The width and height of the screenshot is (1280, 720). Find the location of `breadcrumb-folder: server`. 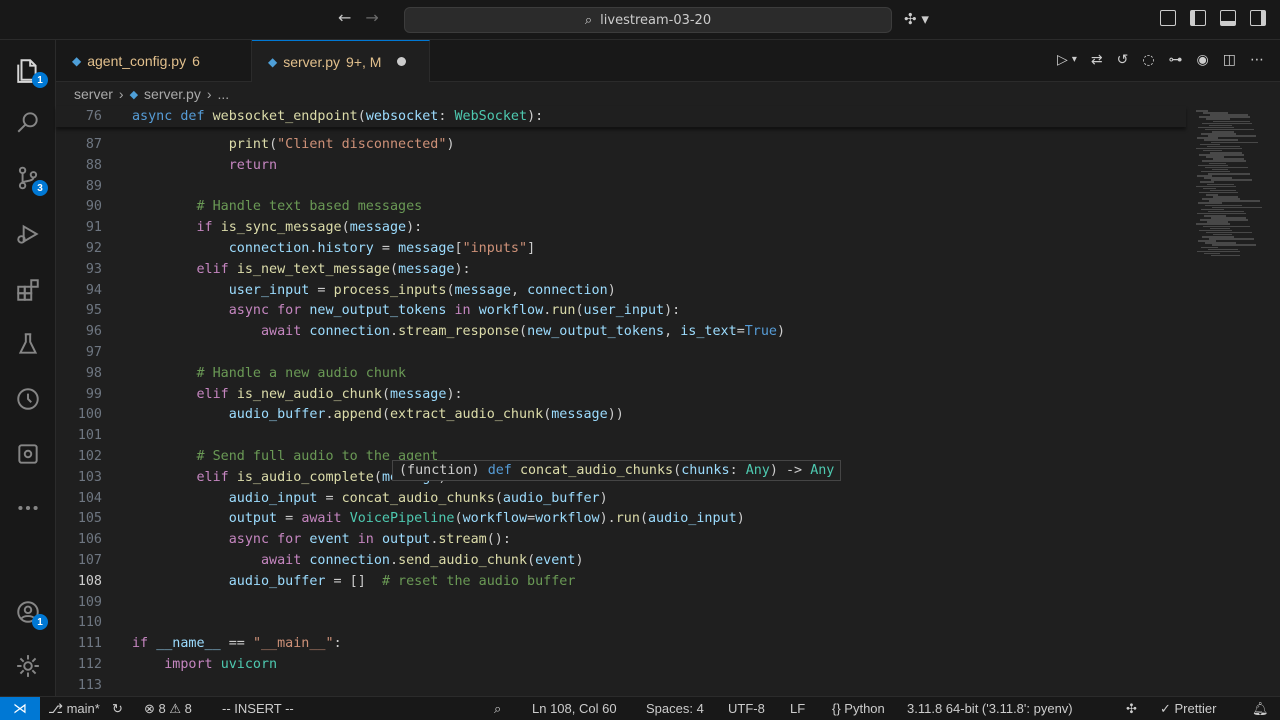

breadcrumb-folder: server is located at coordinates (93, 94).